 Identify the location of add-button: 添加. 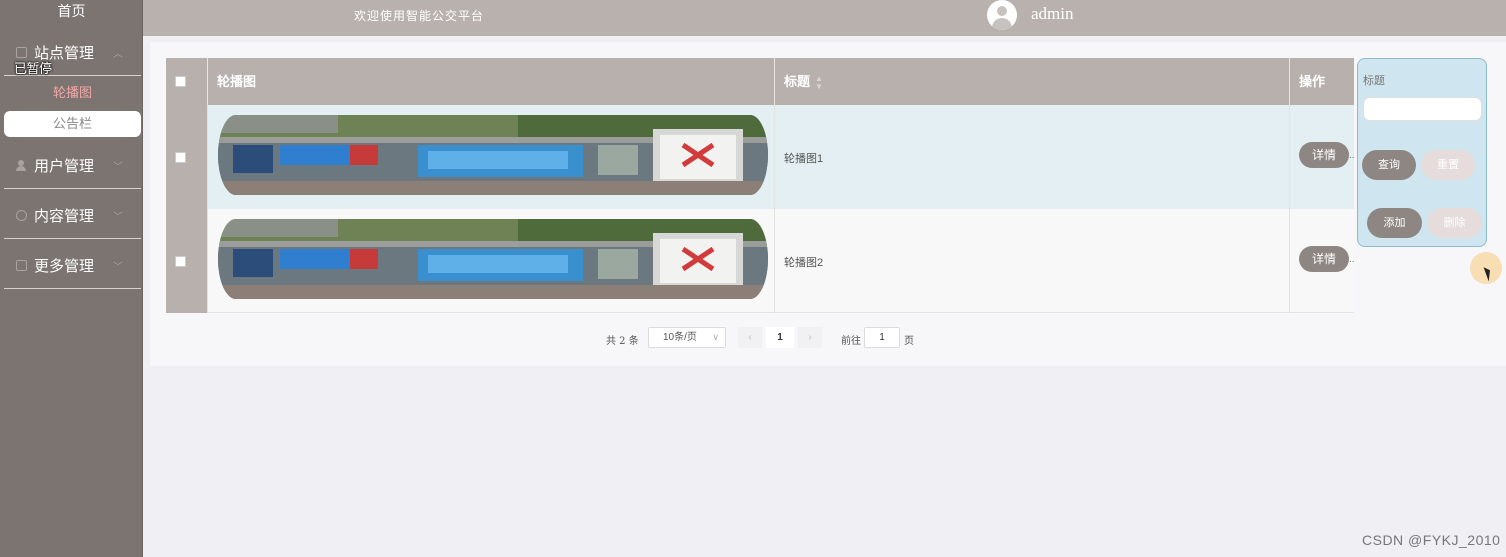
(1394, 223).